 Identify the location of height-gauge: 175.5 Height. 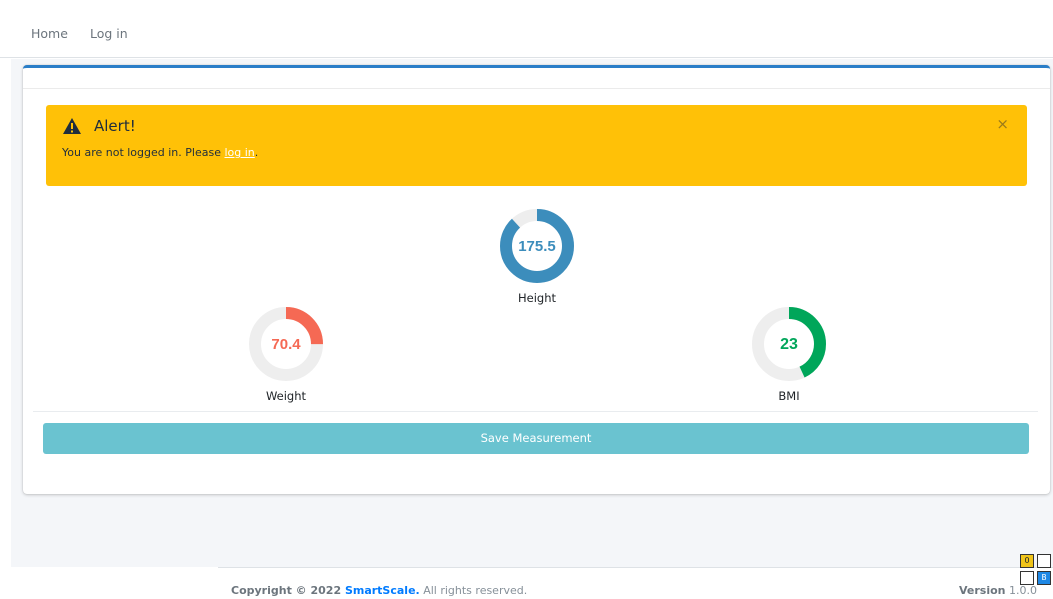
(537, 255).